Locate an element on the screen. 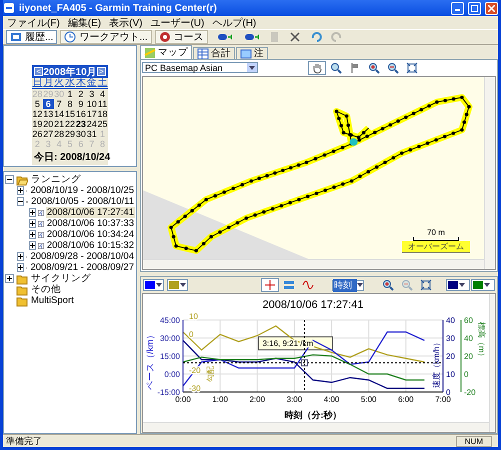 The height and width of the screenshot is (450, 501). x-tick-label: 5:00 is located at coordinates (368, 399).